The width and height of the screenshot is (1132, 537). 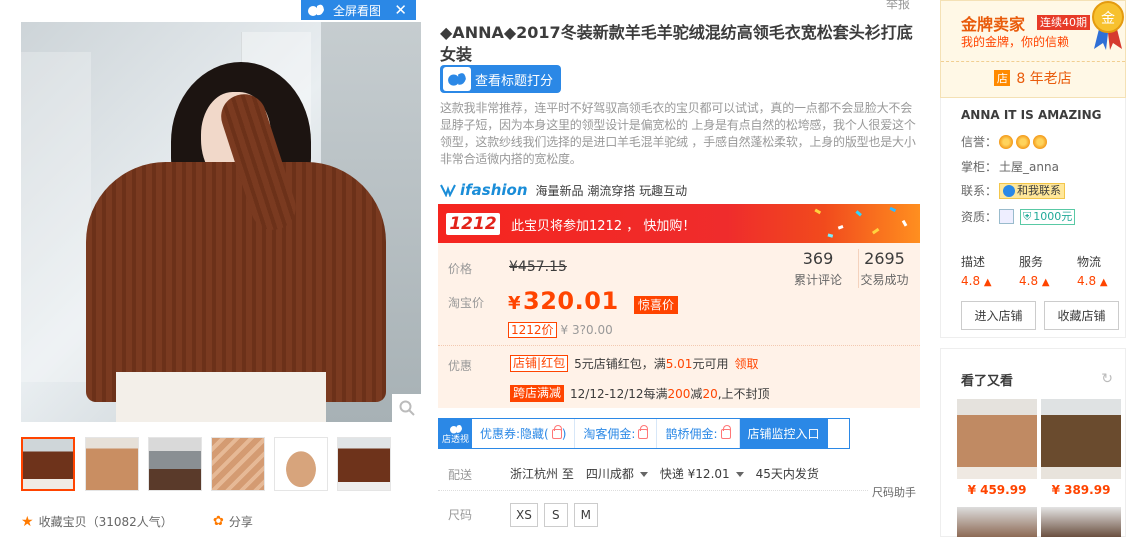 I want to click on also-viewed: 看了又看 ↻ ¥ 459.99 ¥ 389.99, so click(x=1033, y=442).